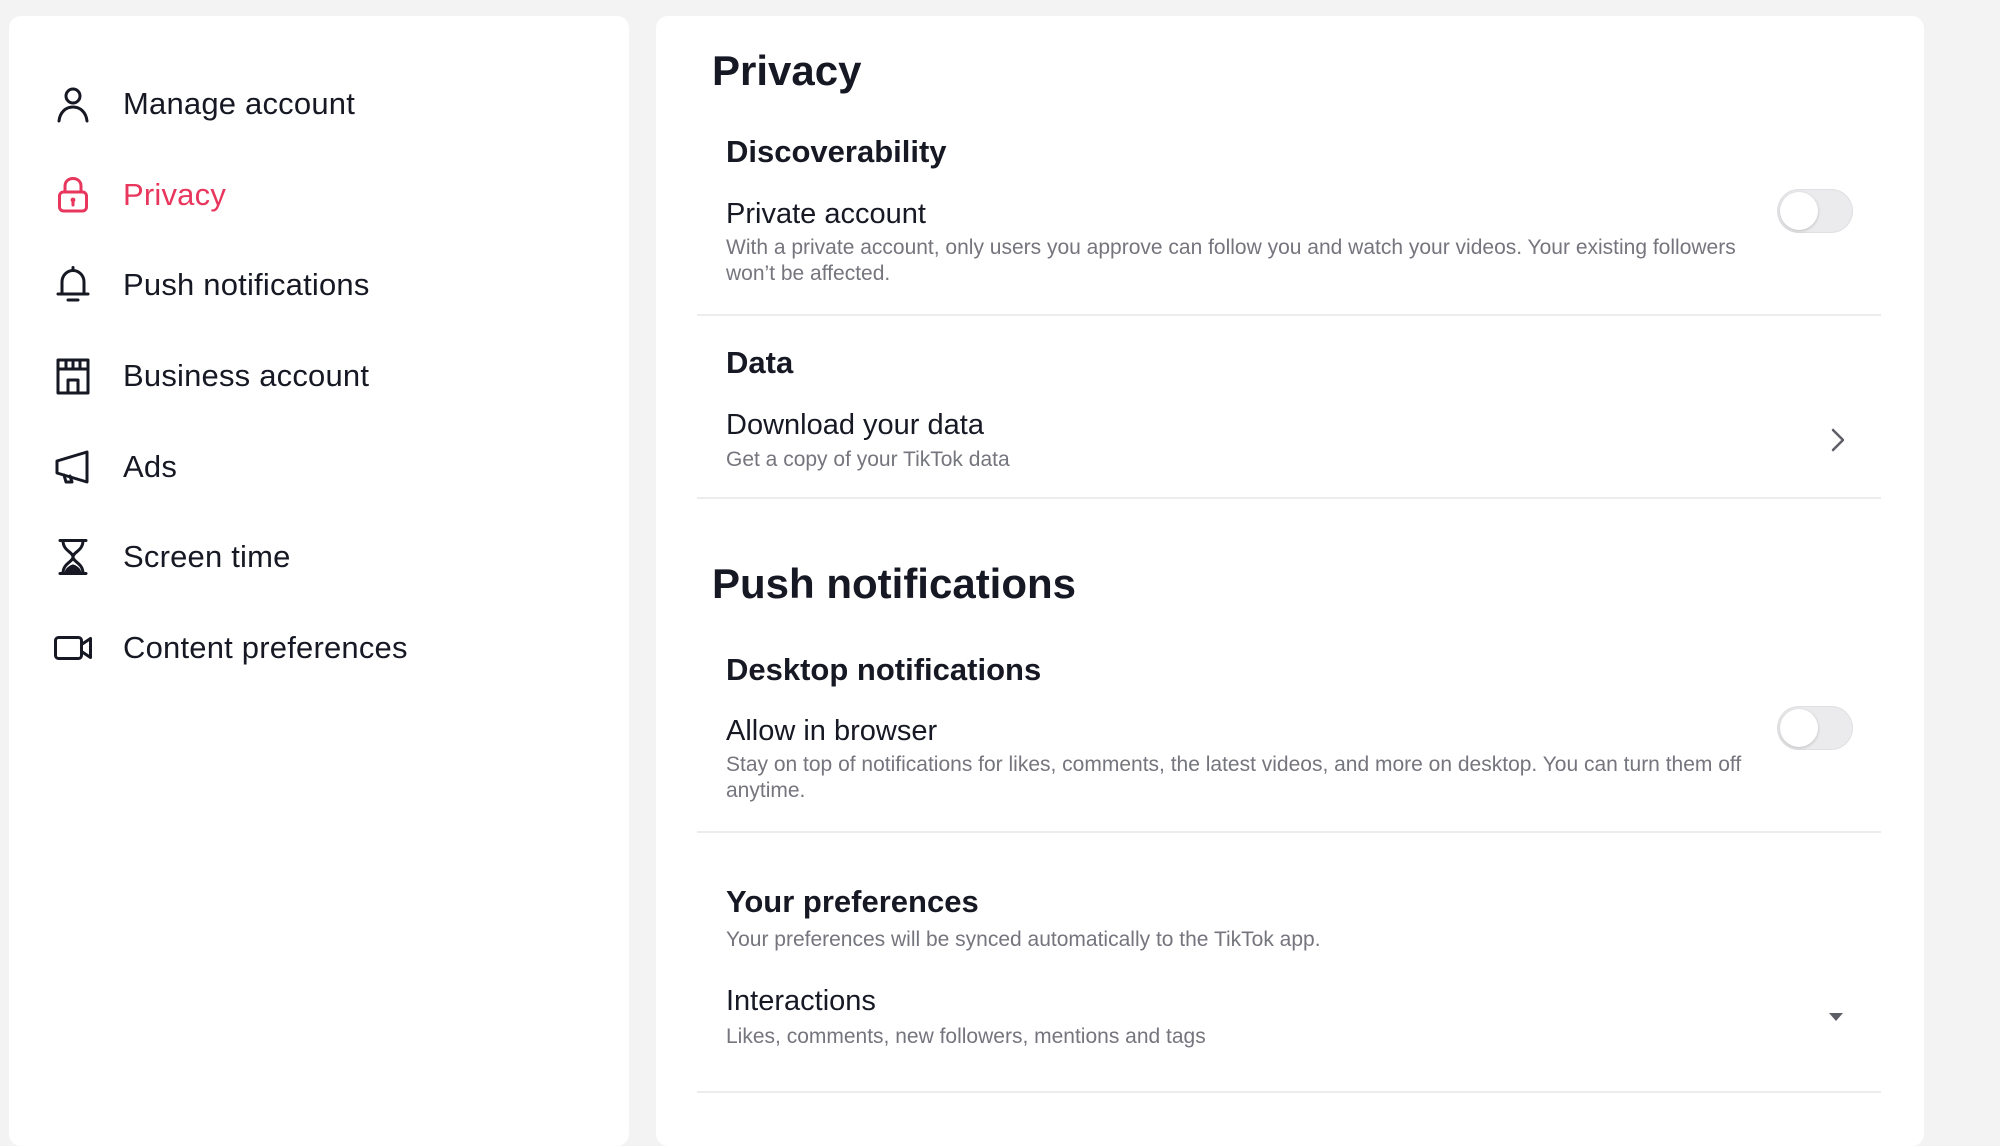  I want to click on allow-in-browser-toggle, so click(1815, 728).